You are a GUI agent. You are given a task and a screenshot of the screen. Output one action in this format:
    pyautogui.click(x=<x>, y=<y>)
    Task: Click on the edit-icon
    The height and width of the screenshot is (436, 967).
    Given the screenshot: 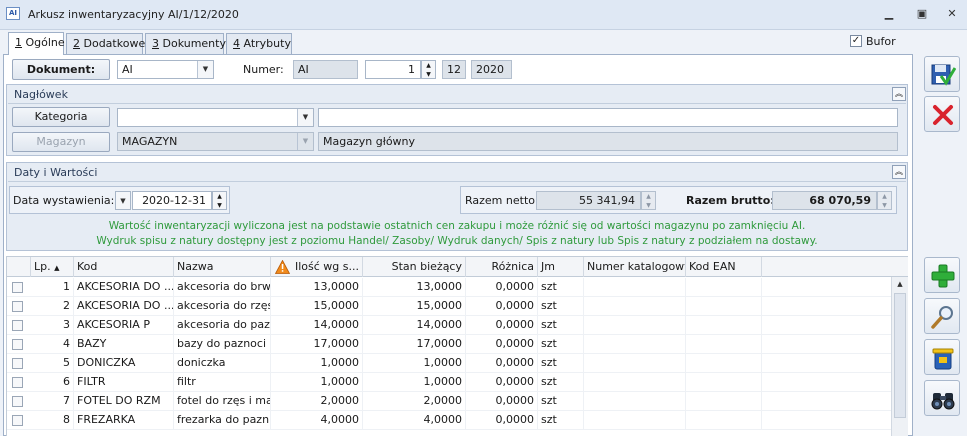 What is the action you would take?
    pyautogui.click(x=942, y=317)
    